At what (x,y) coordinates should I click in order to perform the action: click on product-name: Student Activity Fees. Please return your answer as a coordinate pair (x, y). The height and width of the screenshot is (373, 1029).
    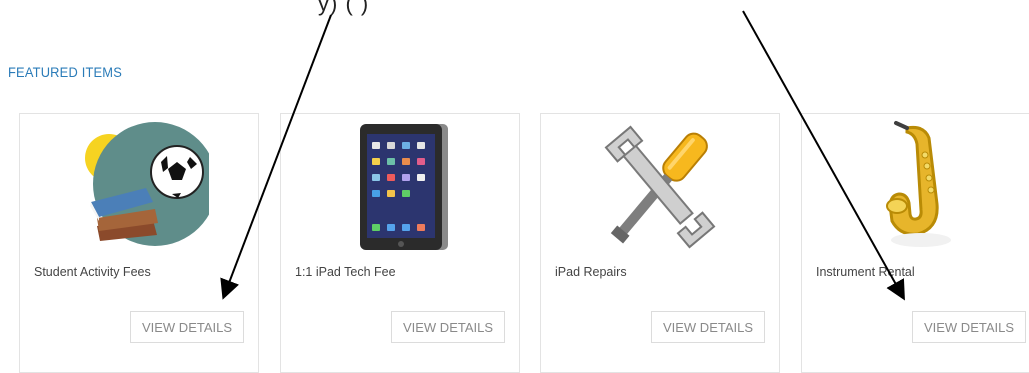
    Looking at the image, I should click on (92, 272).